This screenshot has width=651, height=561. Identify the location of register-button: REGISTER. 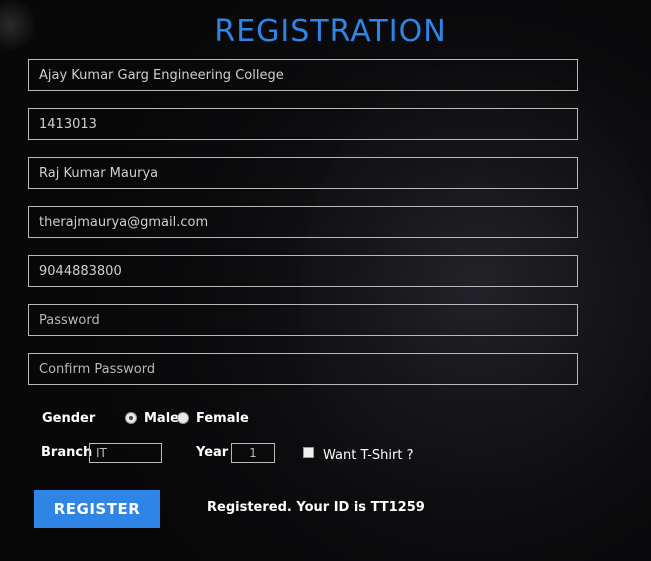
(97, 509).